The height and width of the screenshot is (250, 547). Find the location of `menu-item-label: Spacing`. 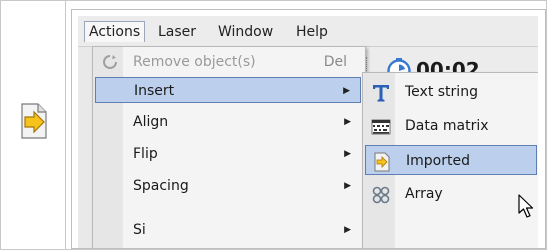

menu-item-label: Spacing is located at coordinates (161, 186).